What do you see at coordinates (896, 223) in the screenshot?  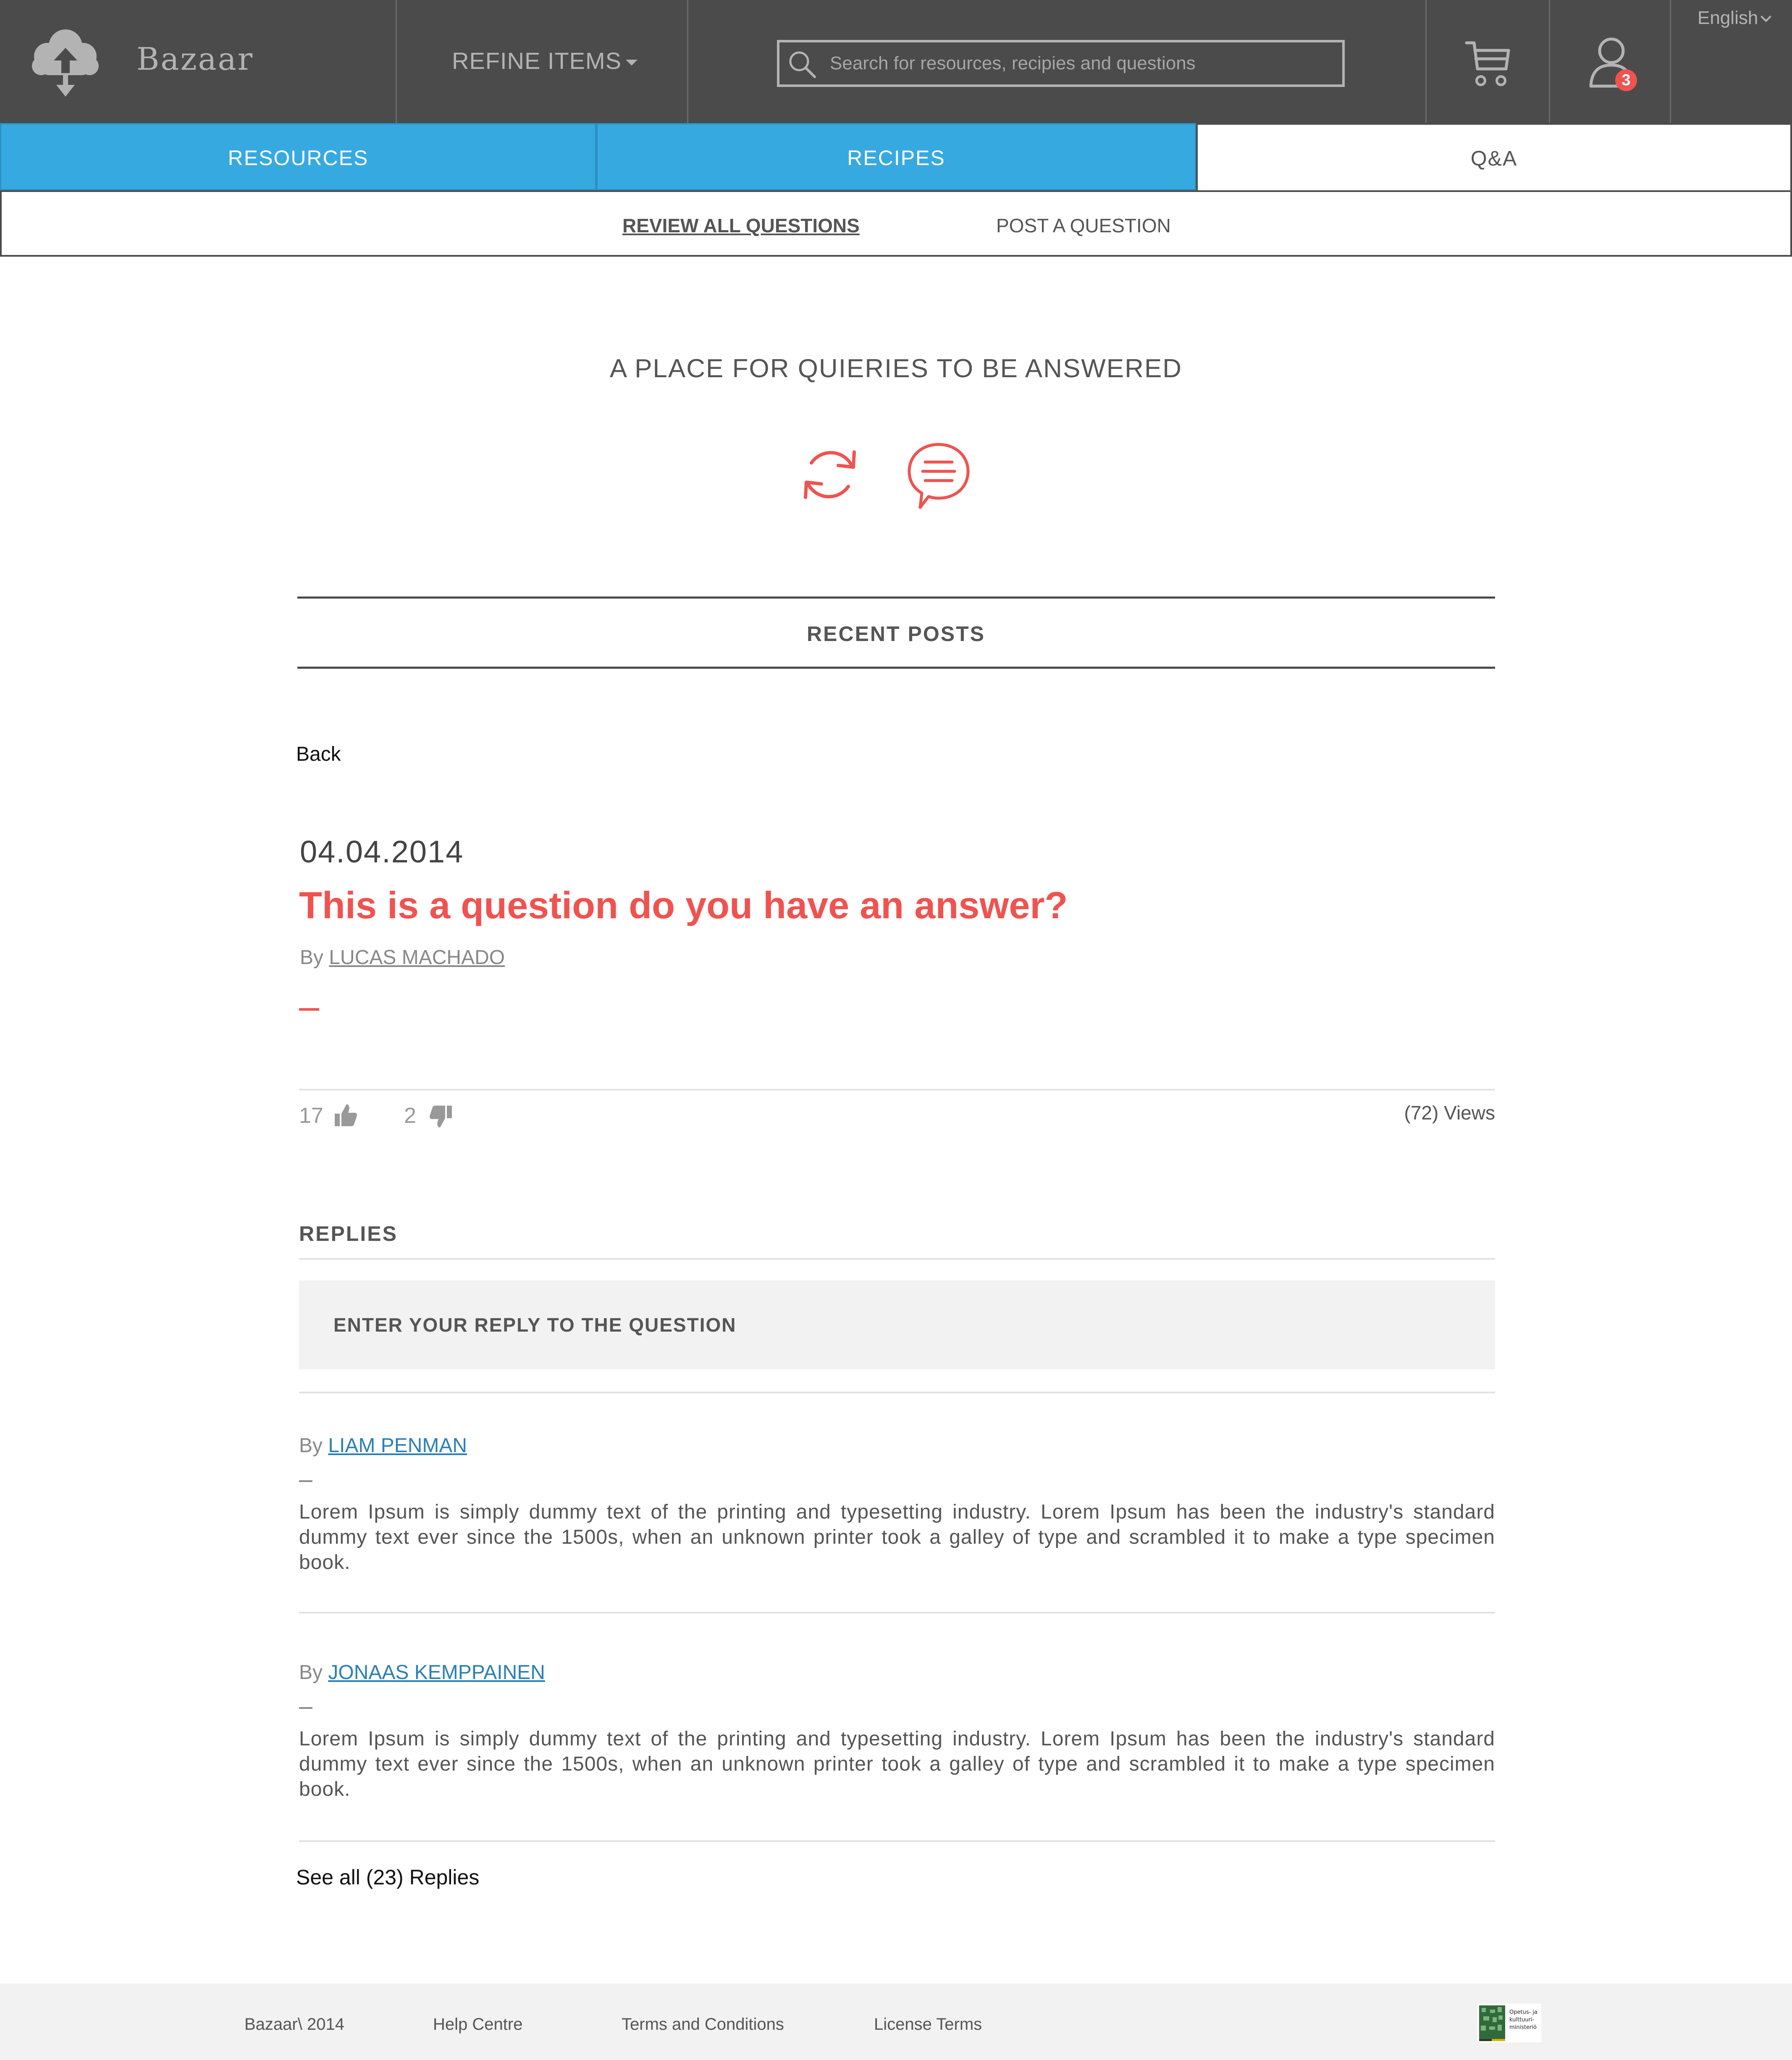 I see `sub-navigation` at bounding box center [896, 223].